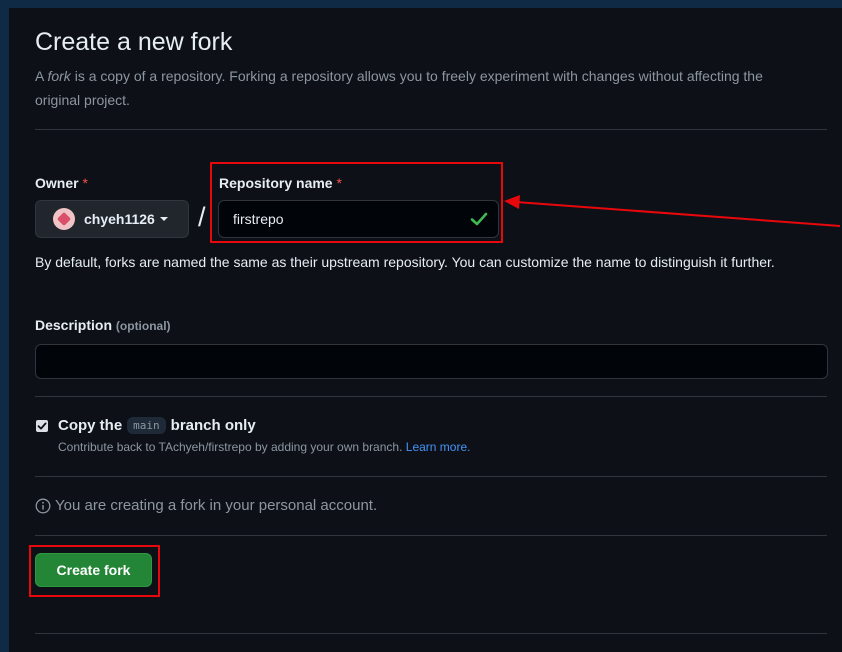  I want to click on copy-branch-checkbox, so click(42, 426).